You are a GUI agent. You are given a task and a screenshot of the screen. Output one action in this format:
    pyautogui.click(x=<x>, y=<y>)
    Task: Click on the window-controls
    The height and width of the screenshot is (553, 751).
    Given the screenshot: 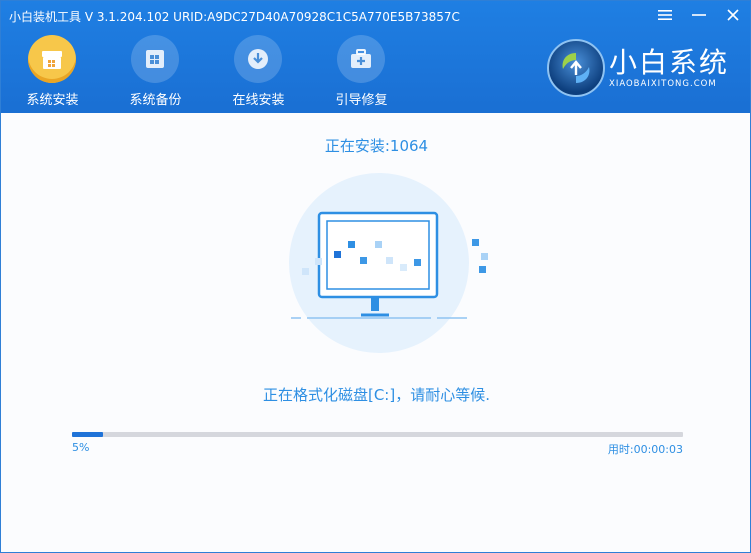 What is the action you would take?
    pyautogui.click(x=699, y=16)
    